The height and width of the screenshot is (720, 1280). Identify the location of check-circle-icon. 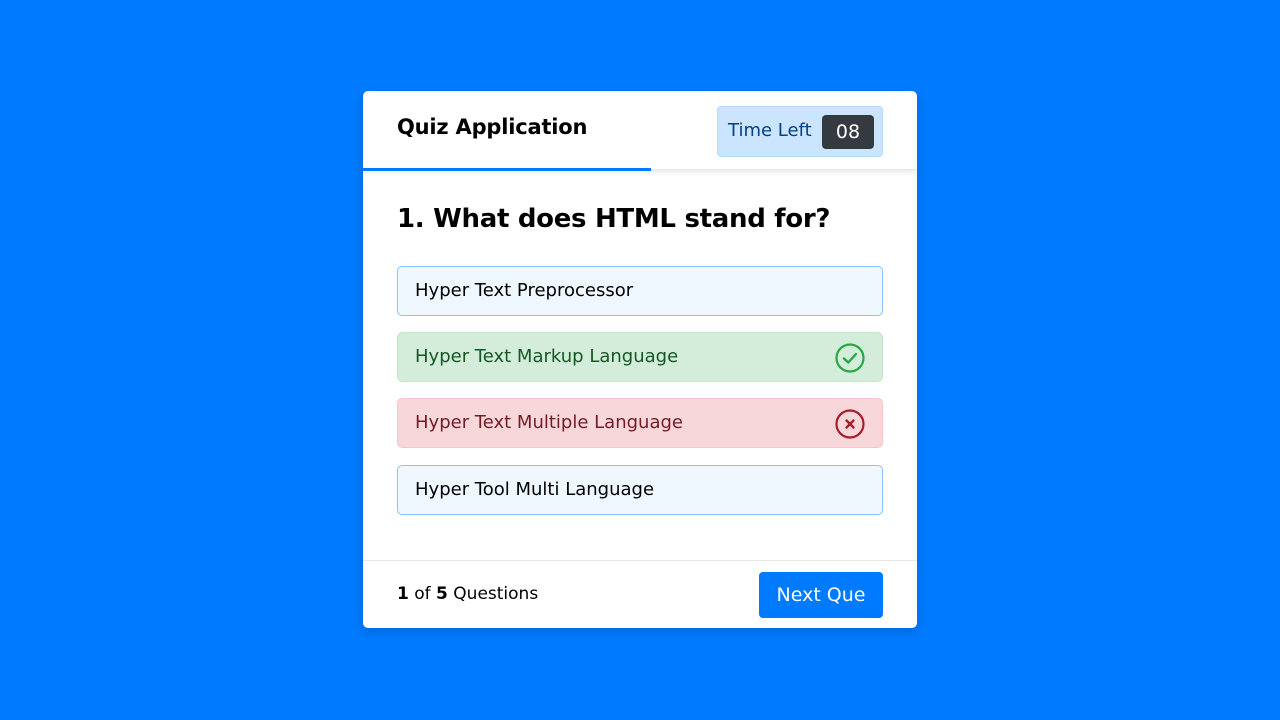
(850, 358).